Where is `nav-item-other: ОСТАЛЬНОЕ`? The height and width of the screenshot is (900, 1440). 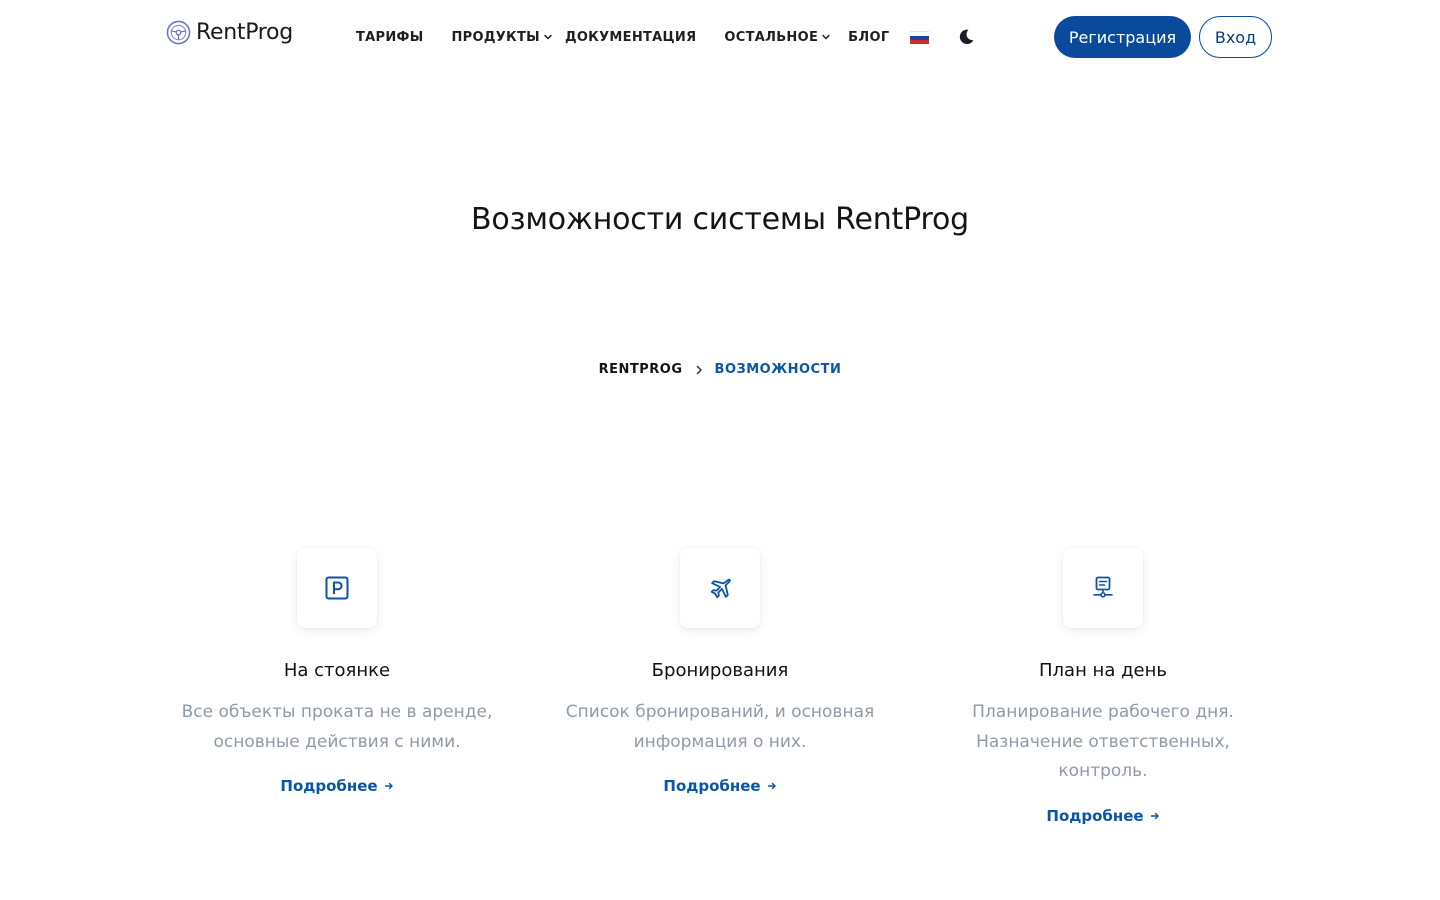 nav-item-other: ОСТАЛЬНОЕ is located at coordinates (777, 37).